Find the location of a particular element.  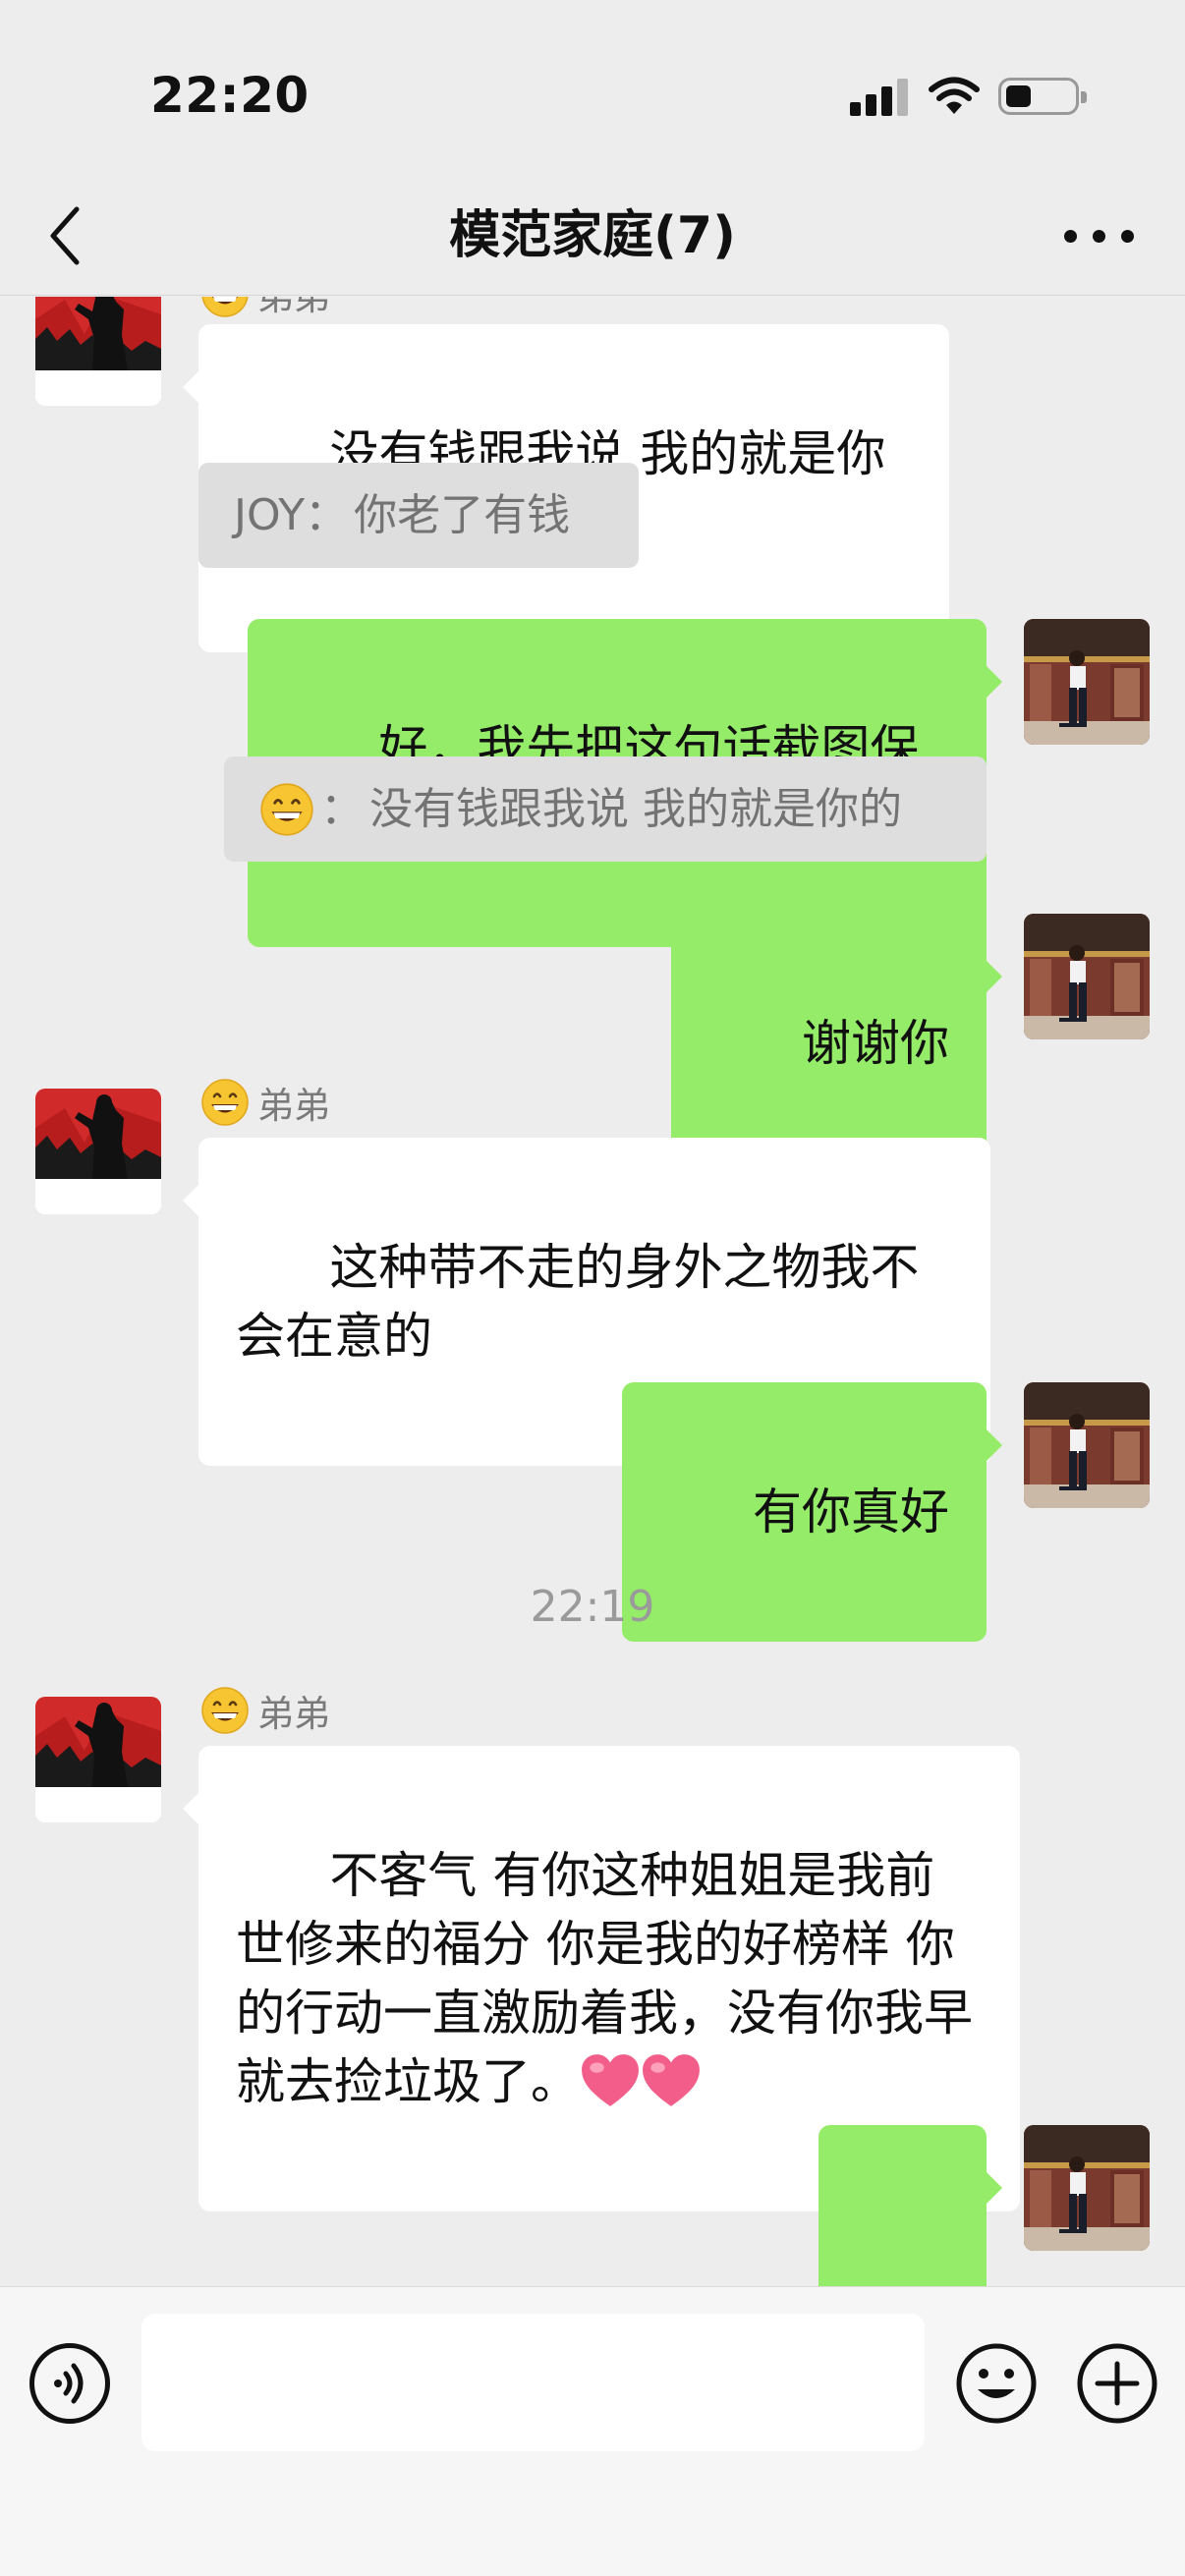

wifi-icon is located at coordinates (955, 95).